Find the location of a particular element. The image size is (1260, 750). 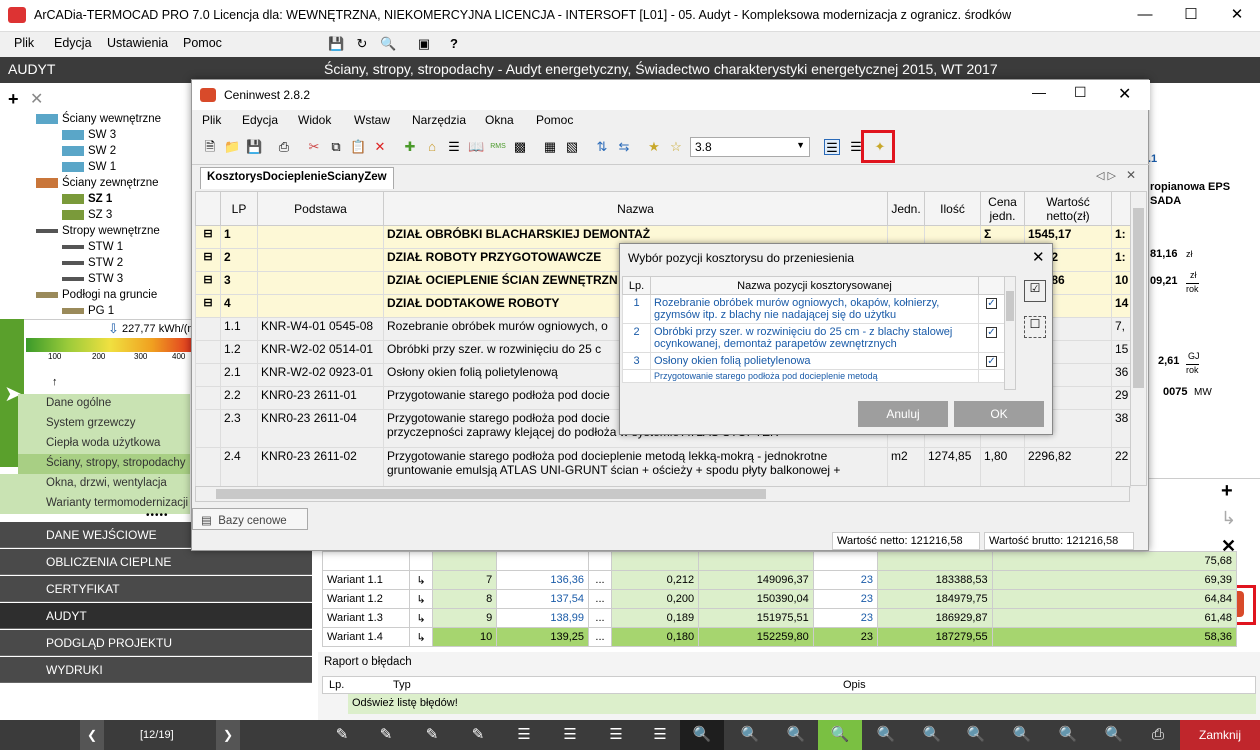

tree-node: SZ 3 is located at coordinates (87, 215).